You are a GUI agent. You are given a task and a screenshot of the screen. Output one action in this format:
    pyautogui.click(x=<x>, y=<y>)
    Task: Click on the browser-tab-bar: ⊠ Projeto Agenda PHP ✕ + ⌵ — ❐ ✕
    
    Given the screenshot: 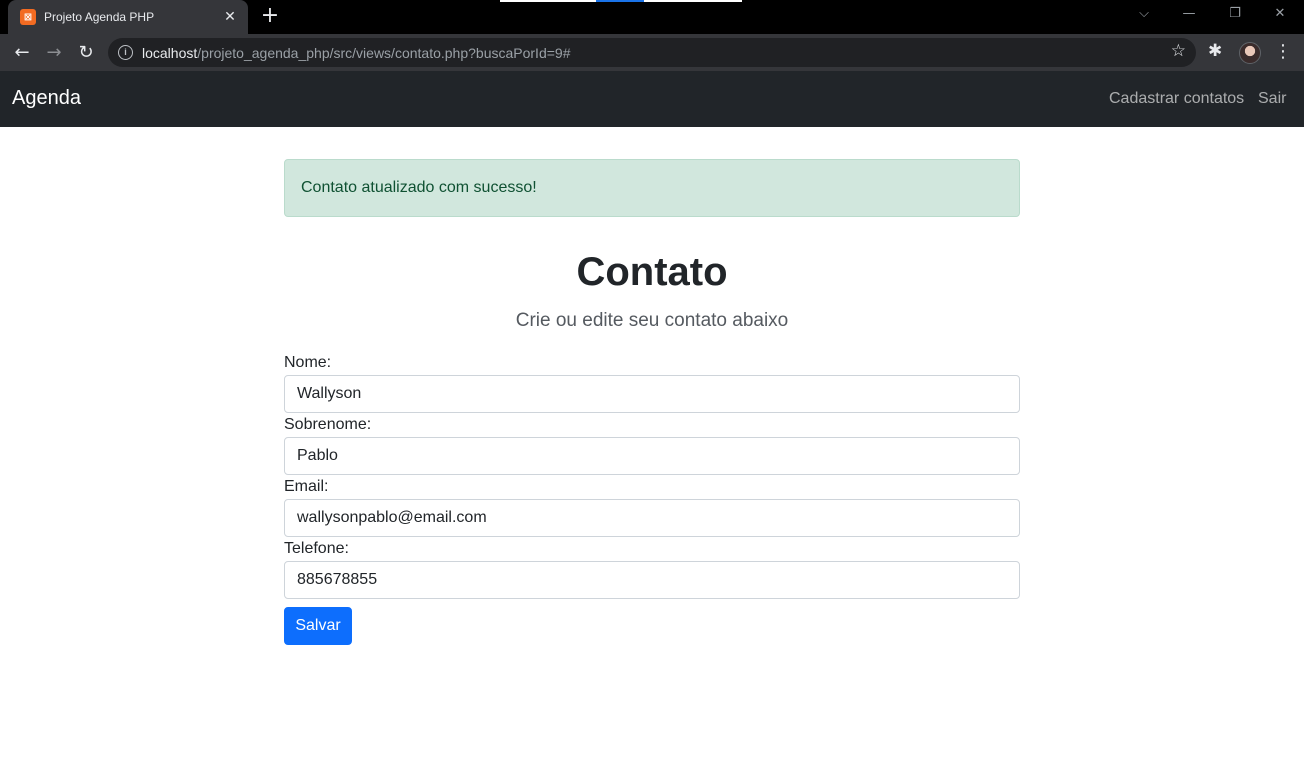 What is the action you would take?
    pyautogui.click(x=652, y=17)
    